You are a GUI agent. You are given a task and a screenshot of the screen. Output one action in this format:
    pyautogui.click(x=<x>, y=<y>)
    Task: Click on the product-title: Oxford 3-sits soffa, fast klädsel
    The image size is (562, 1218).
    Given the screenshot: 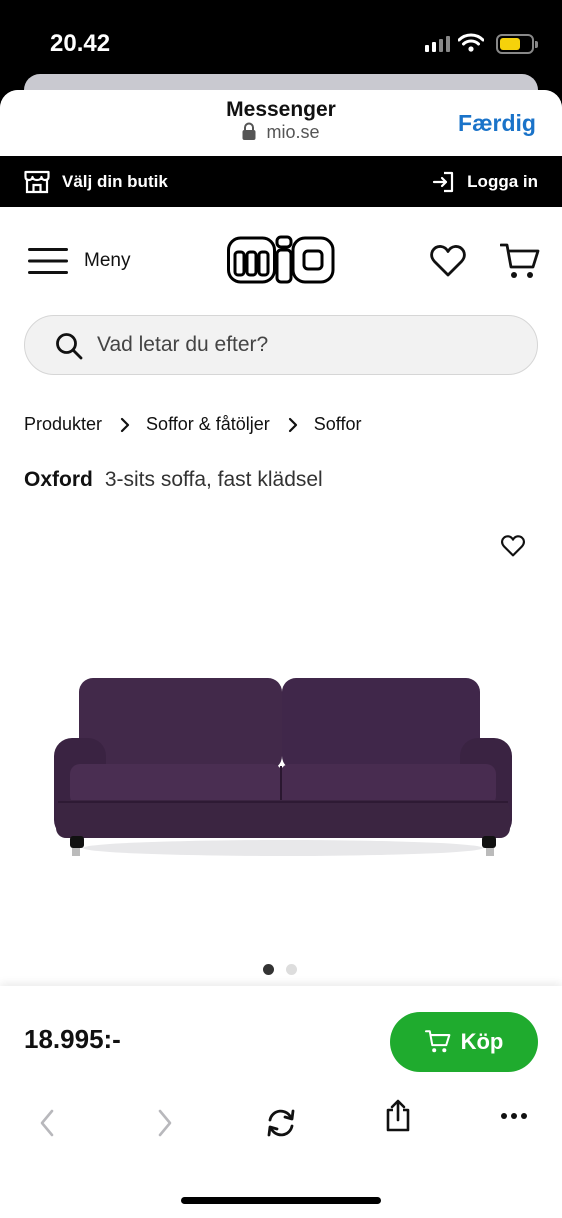 What is the action you would take?
    pyautogui.click(x=173, y=480)
    